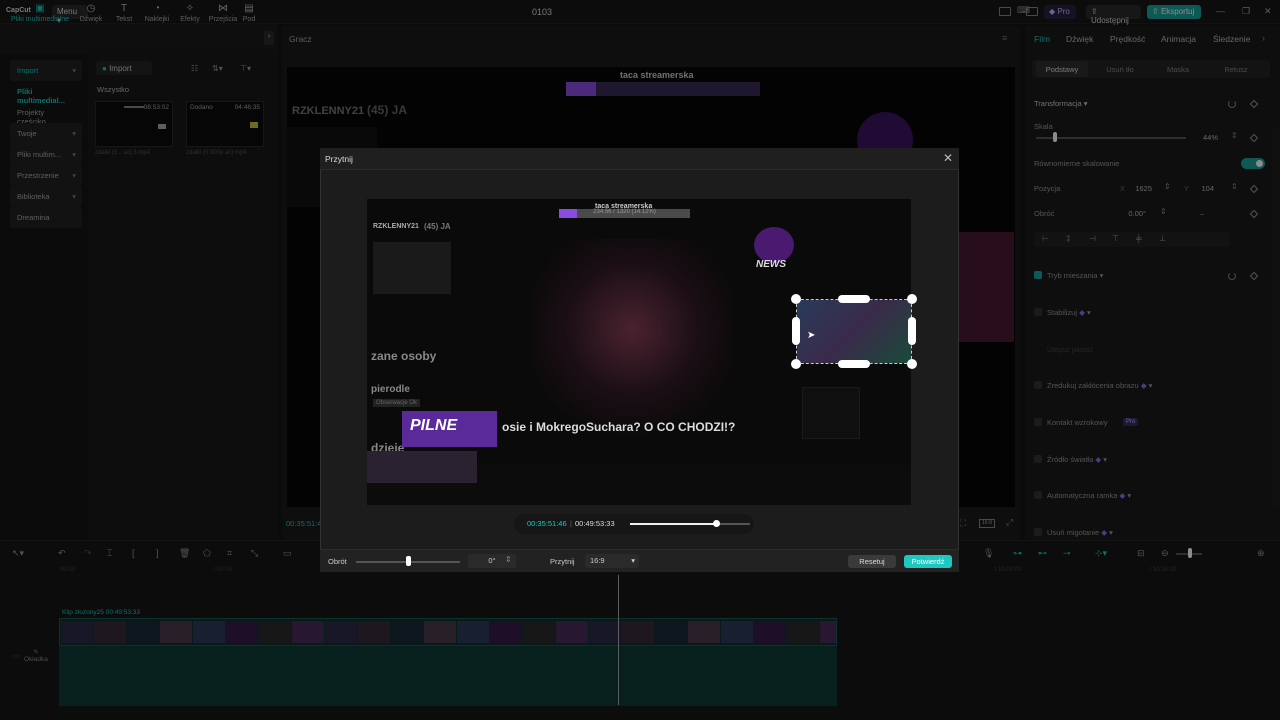 The height and width of the screenshot is (720, 1280). What do you see at coordinates (811, 335) in the screenshot?
I see `cursor-icon: ➤` at bounding box center [811, 335].